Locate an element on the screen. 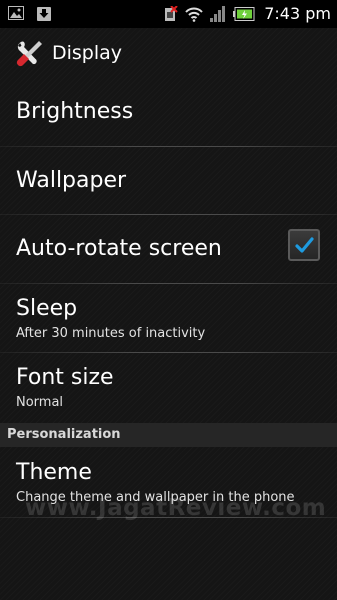 Image resolution: width=337 pixels, height=600 pixels. wallpaper-title: Wallpaper is located at coordinates (71, 180).